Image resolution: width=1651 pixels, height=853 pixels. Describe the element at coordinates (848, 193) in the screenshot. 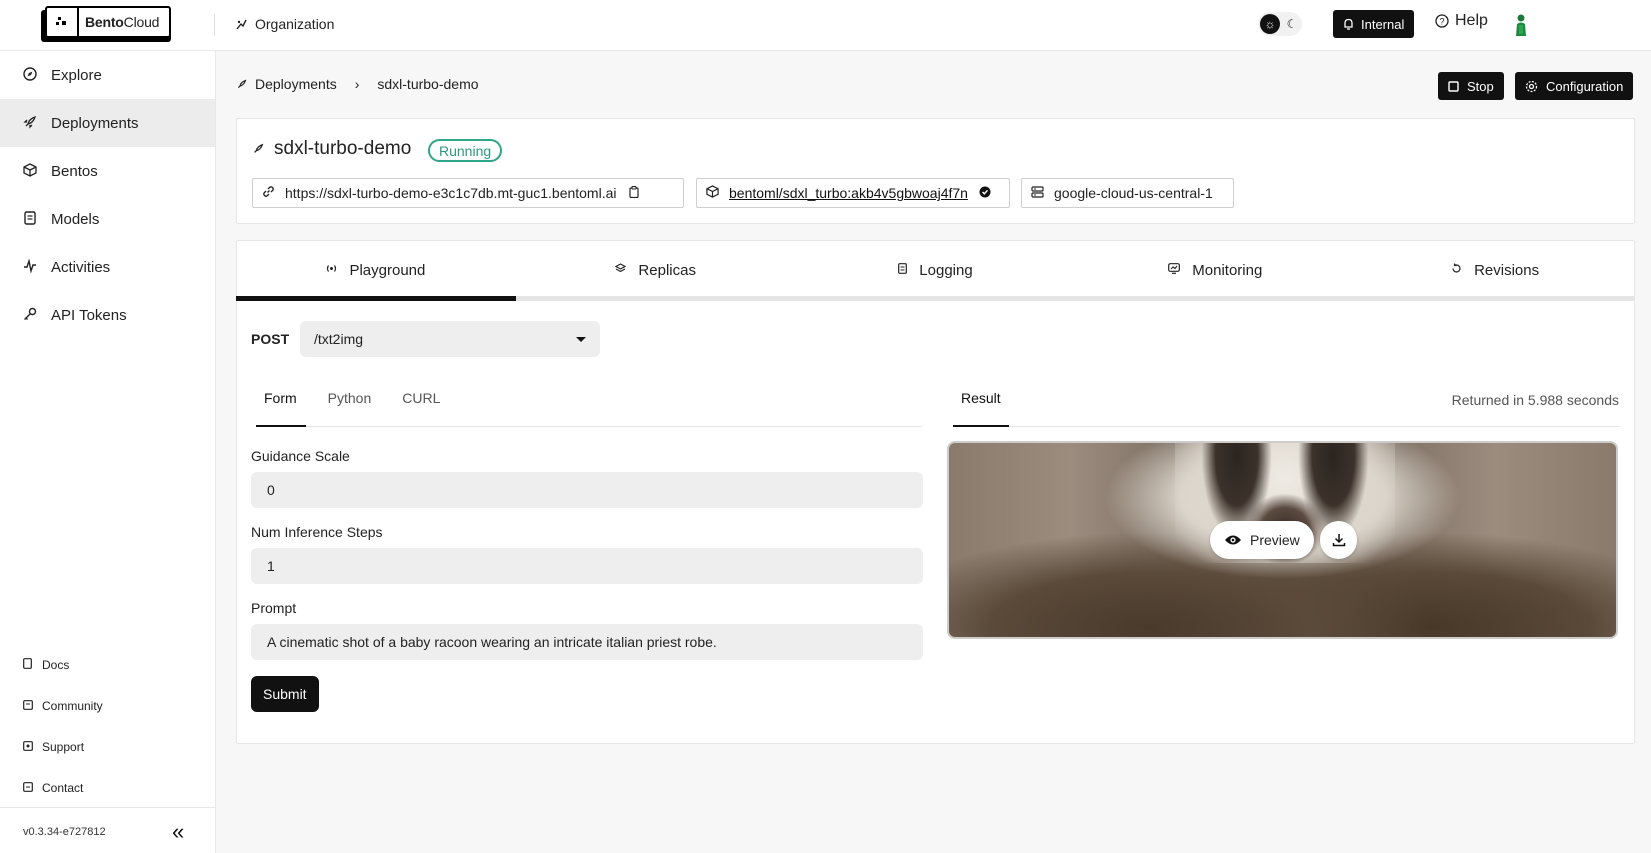

I see `bento-link: bentoml/sdxl_turbo:akb4v5gbwoaj4f7n` at that location.